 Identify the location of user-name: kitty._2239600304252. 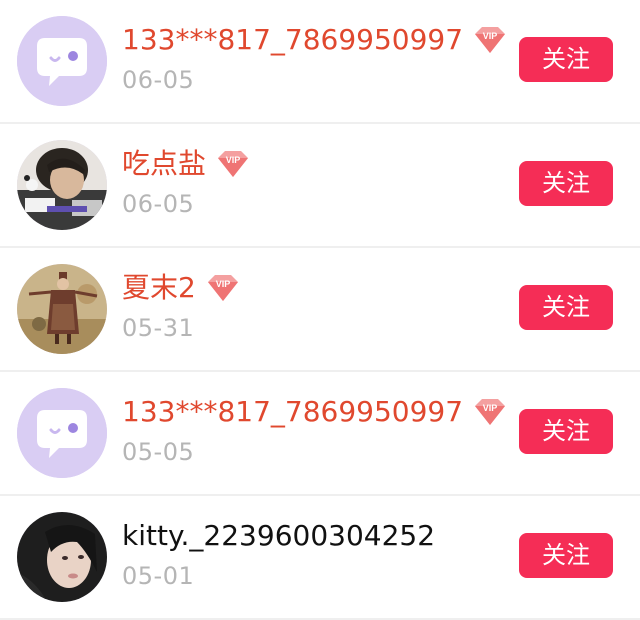
(278, 536).